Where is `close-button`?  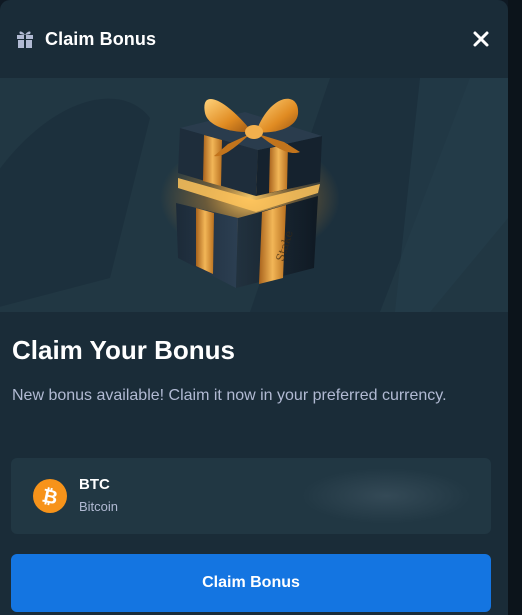
close-button is located at coordinates (481, 39).